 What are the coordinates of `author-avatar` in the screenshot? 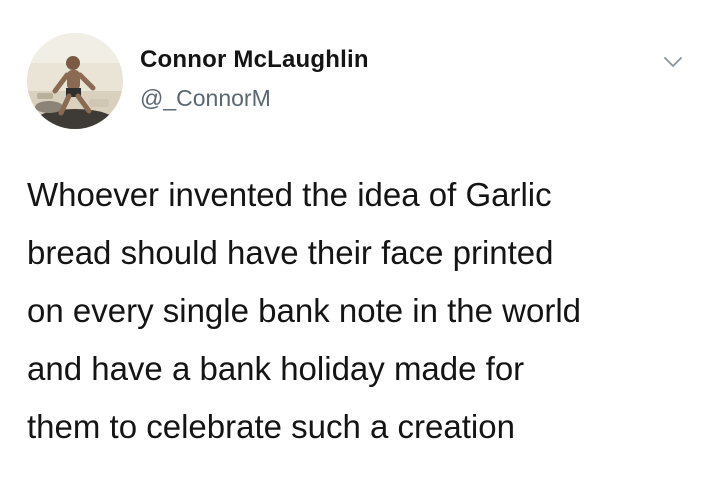 It's located at (75, 81).